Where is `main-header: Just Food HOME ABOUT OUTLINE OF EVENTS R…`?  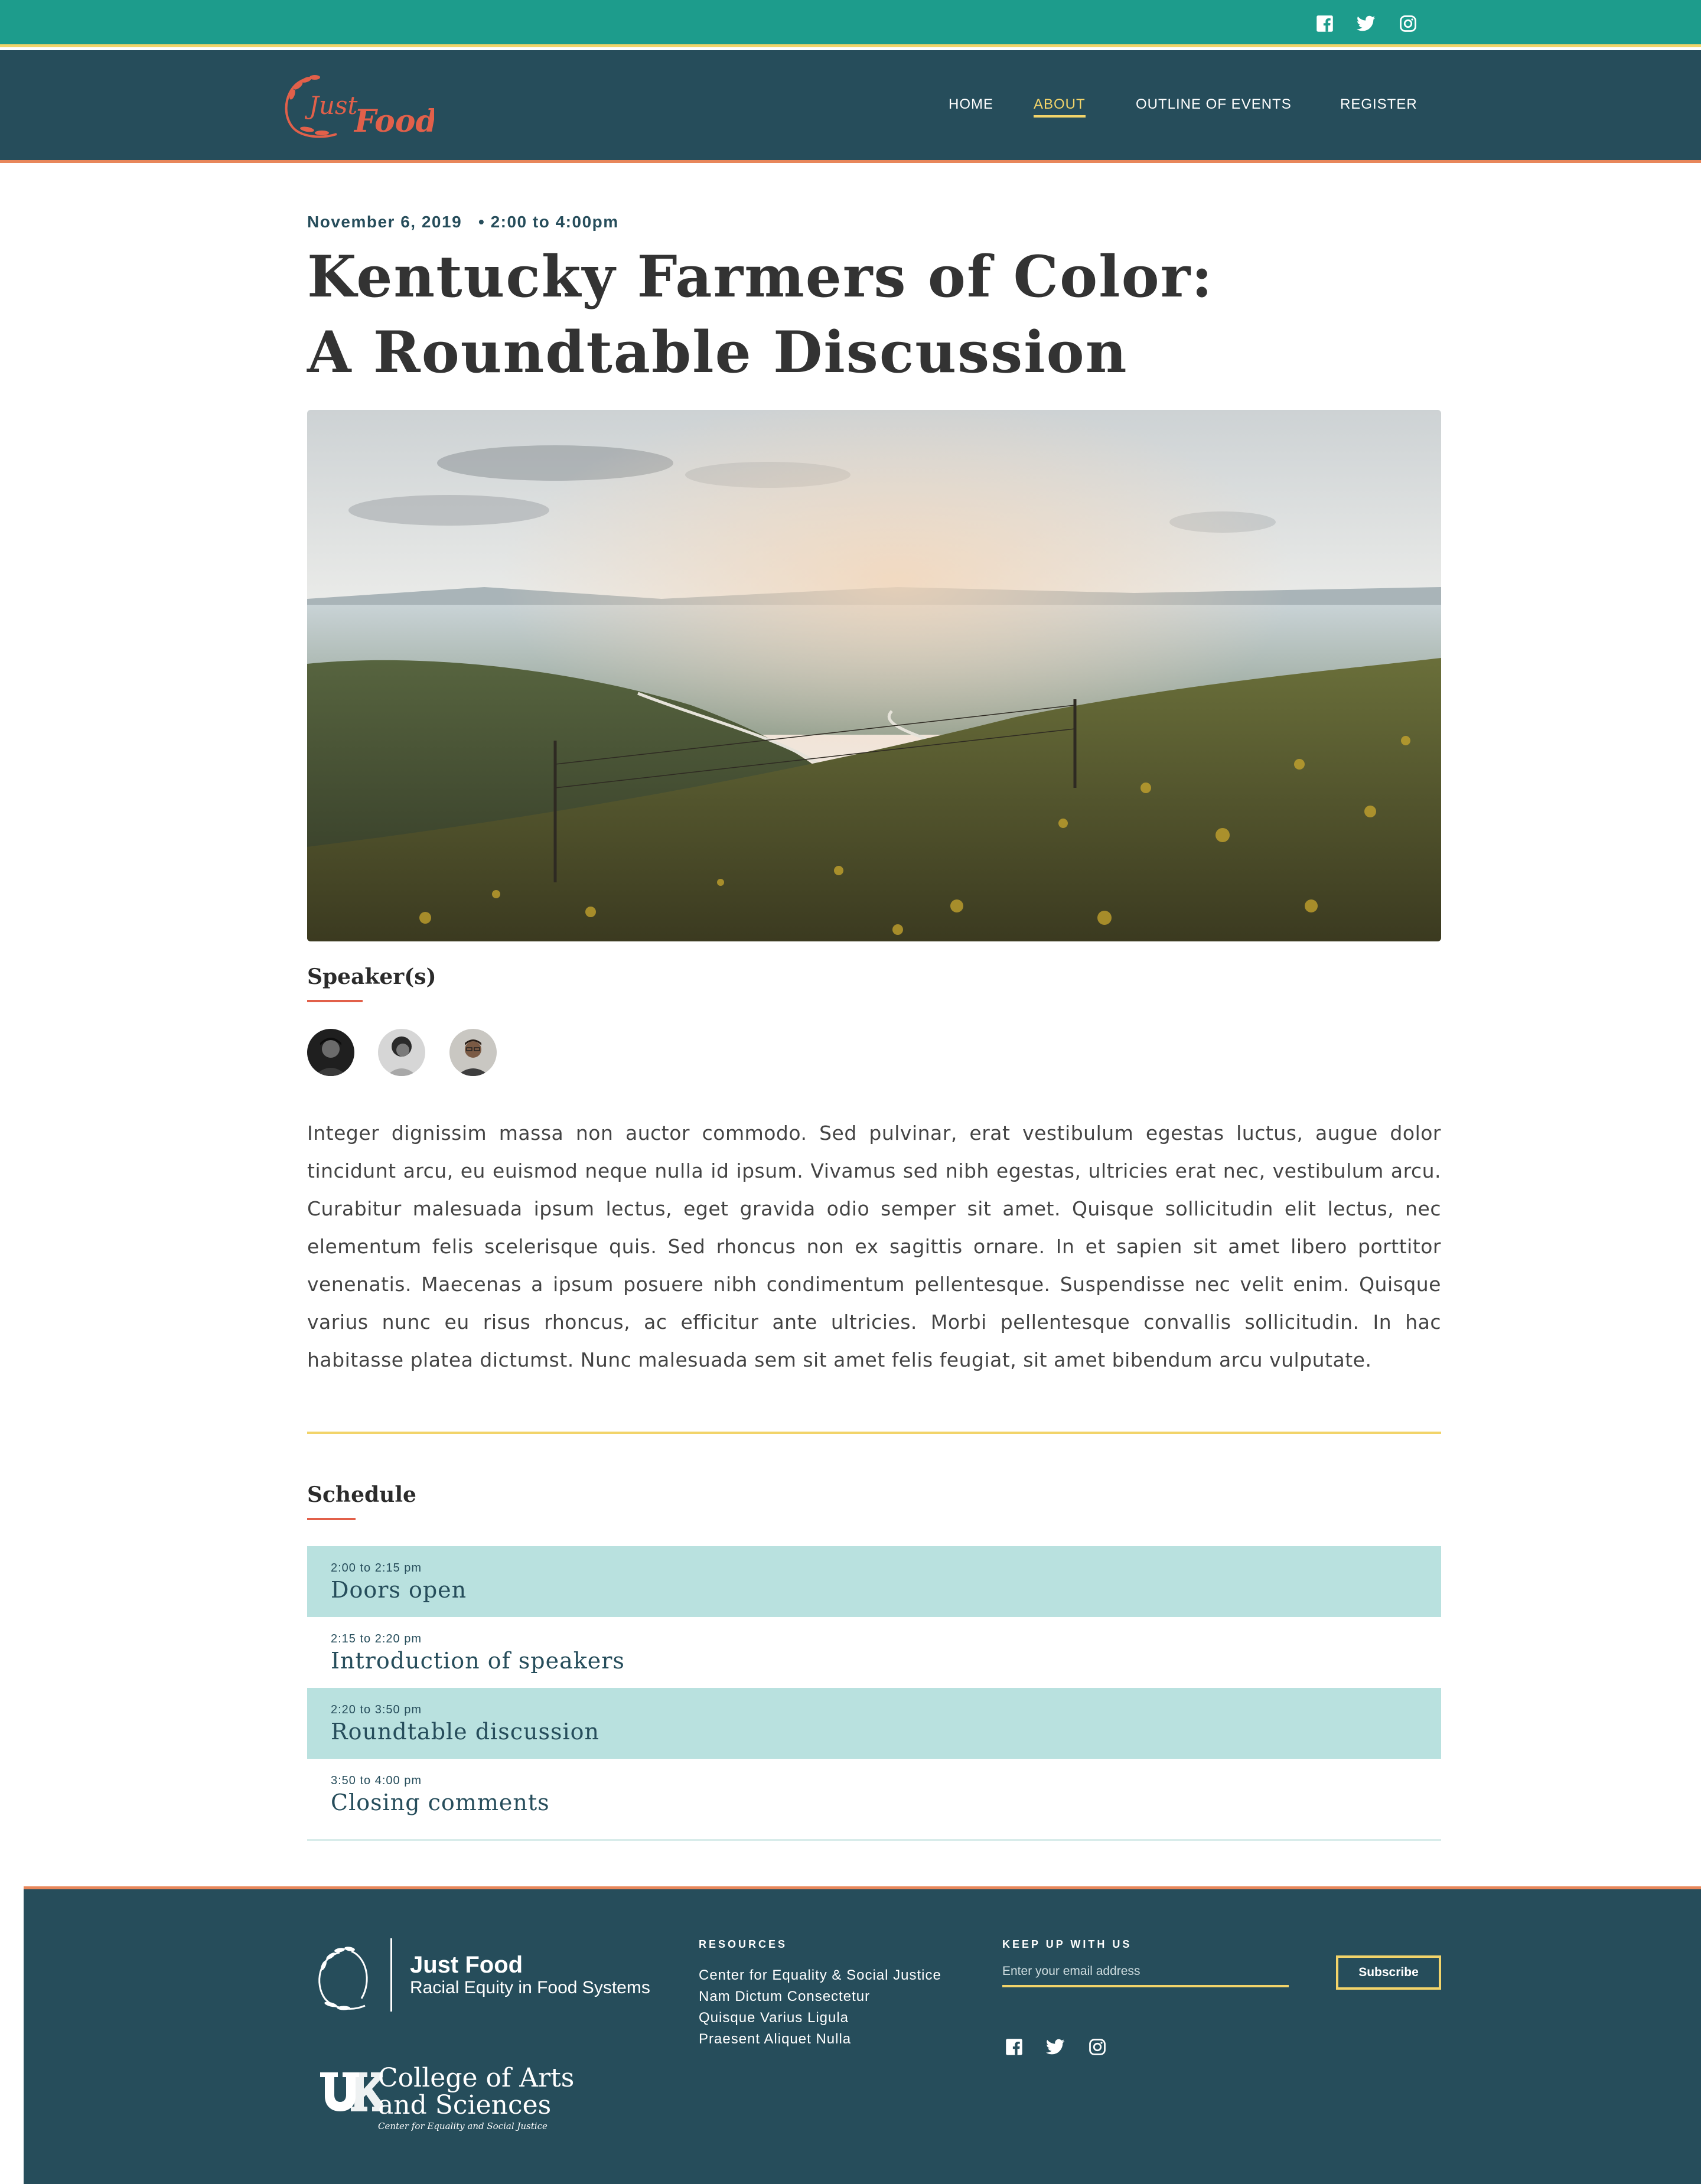
main-header: Just Food HOME ABOUT OUTLINE OF EVENTS R… is located at coordinates (850, 106).